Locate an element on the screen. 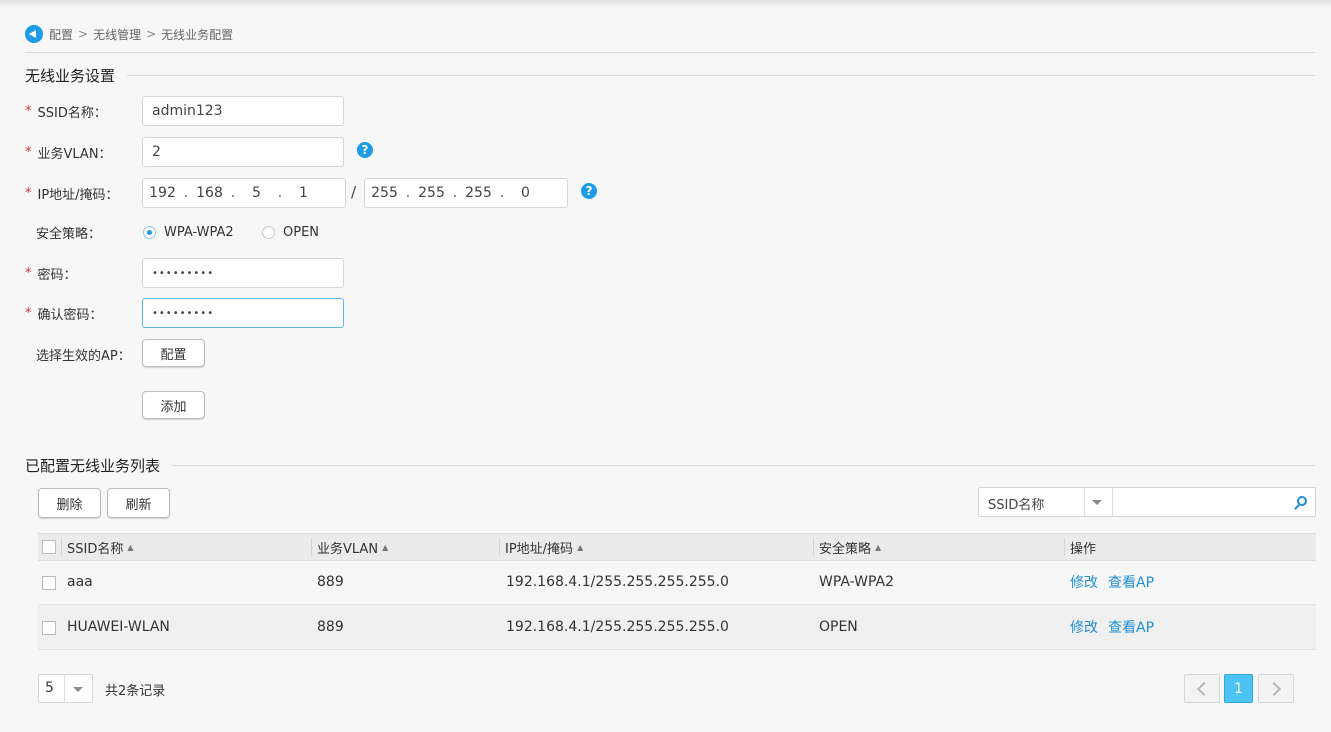 The height and width of the screenshot is (732, 1331). column-header-ip-label: IP地址/掩码 is located at coordinates (539, 549).